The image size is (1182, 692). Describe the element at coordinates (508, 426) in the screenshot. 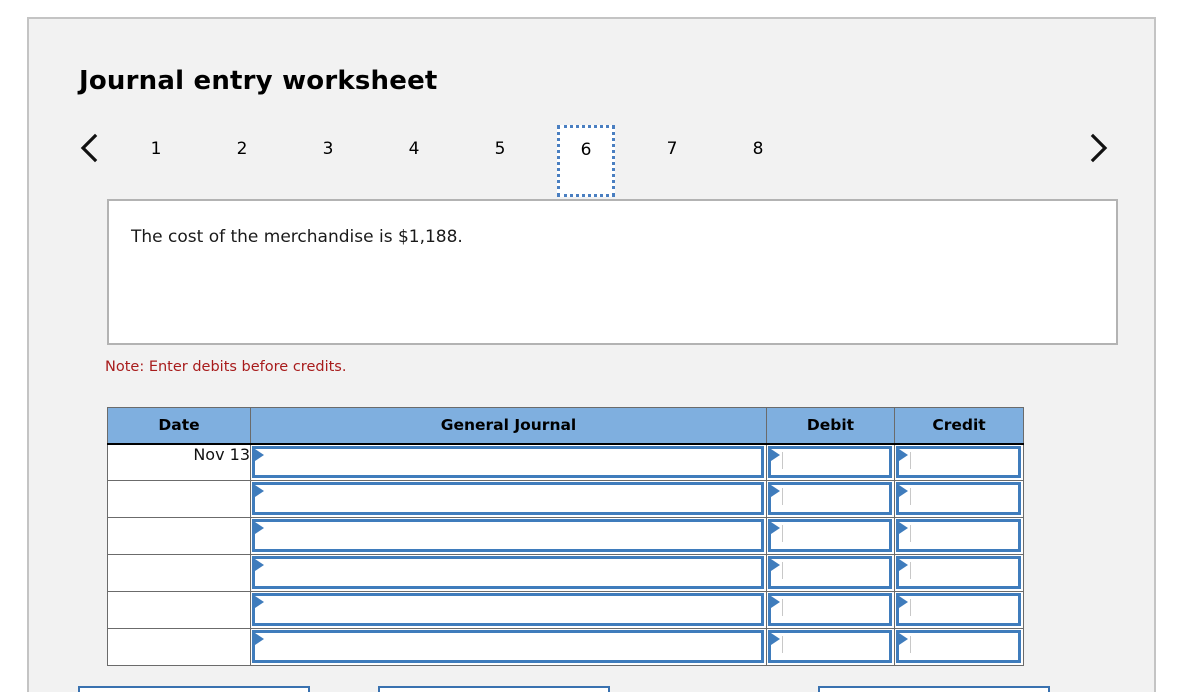

I see `column-header-general-journal: General Journal` at that location.